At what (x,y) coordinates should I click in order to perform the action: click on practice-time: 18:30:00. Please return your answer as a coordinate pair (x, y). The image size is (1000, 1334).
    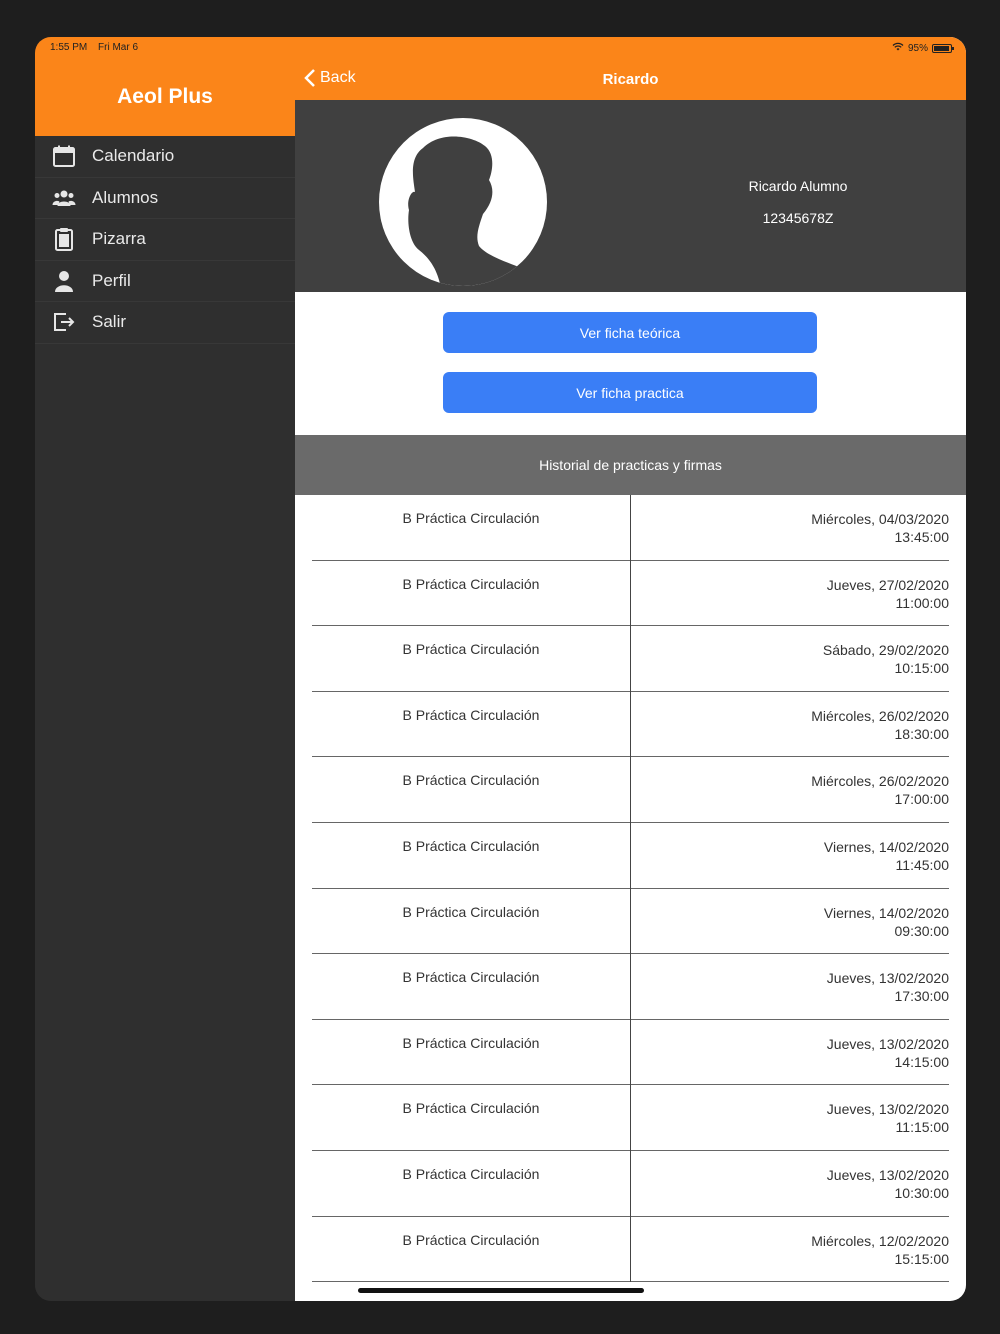
    Looking at the image, I should click on (922, 733).